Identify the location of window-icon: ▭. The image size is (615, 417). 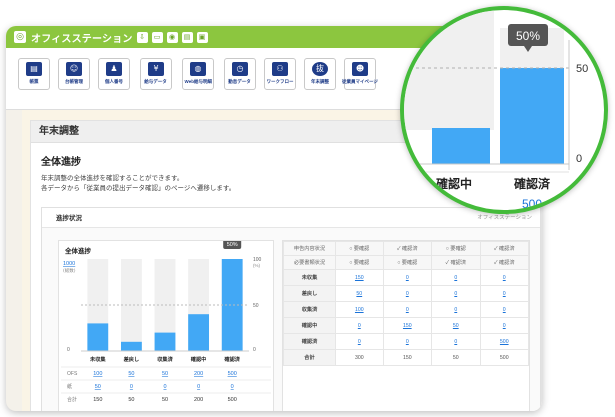
(157, 37).